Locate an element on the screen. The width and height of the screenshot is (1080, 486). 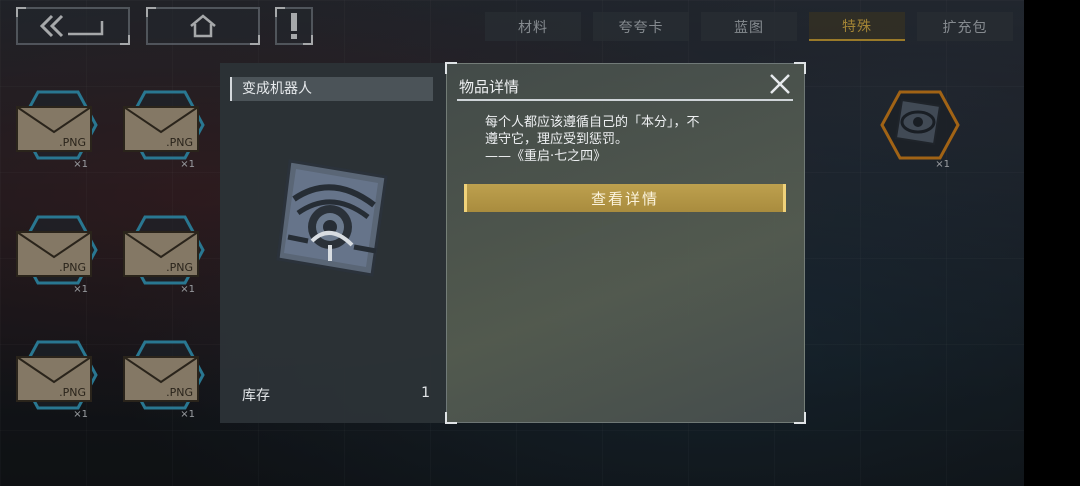
description-line: 遵守它，理应受到惩罚。 is located at coordinates (557, 139).